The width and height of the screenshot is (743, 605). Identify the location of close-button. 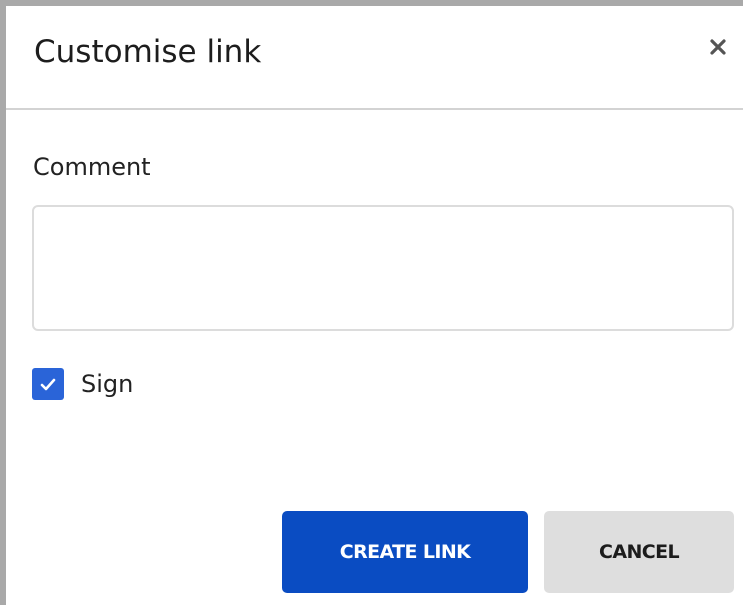
(718, 47).